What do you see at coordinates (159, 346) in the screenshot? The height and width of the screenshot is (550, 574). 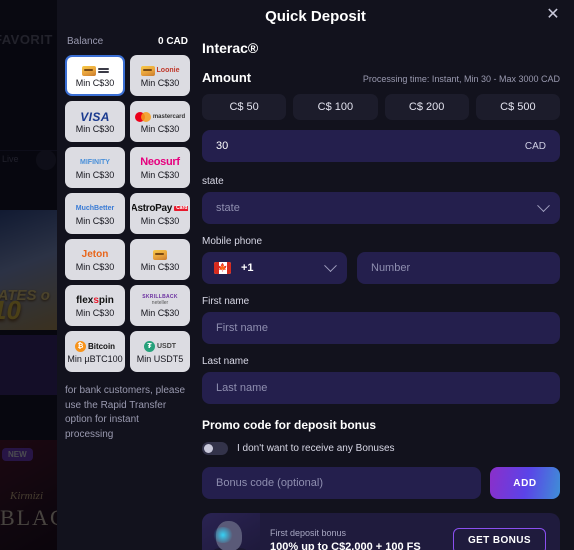 I see `usdt-logo-icon: ₮ USDT` at bounding box center [159, 346].